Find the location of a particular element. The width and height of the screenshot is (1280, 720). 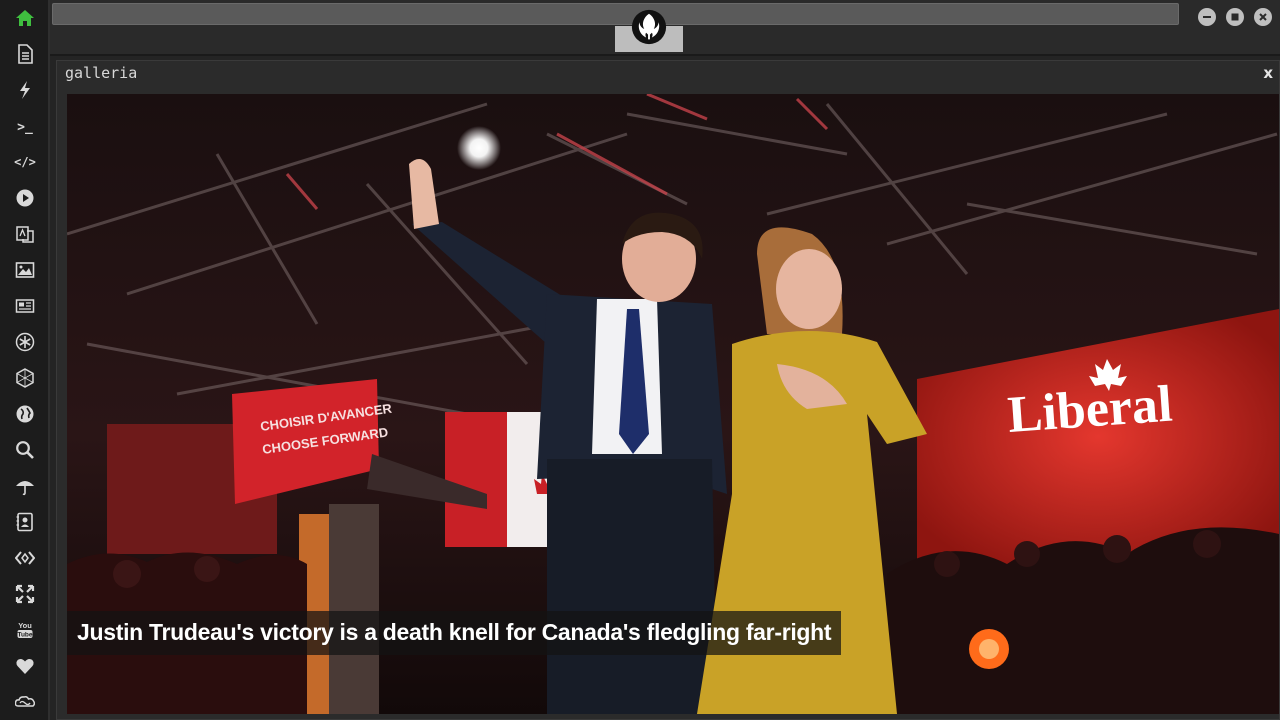

sidebar-item-search is located at coordinates (25, 450).